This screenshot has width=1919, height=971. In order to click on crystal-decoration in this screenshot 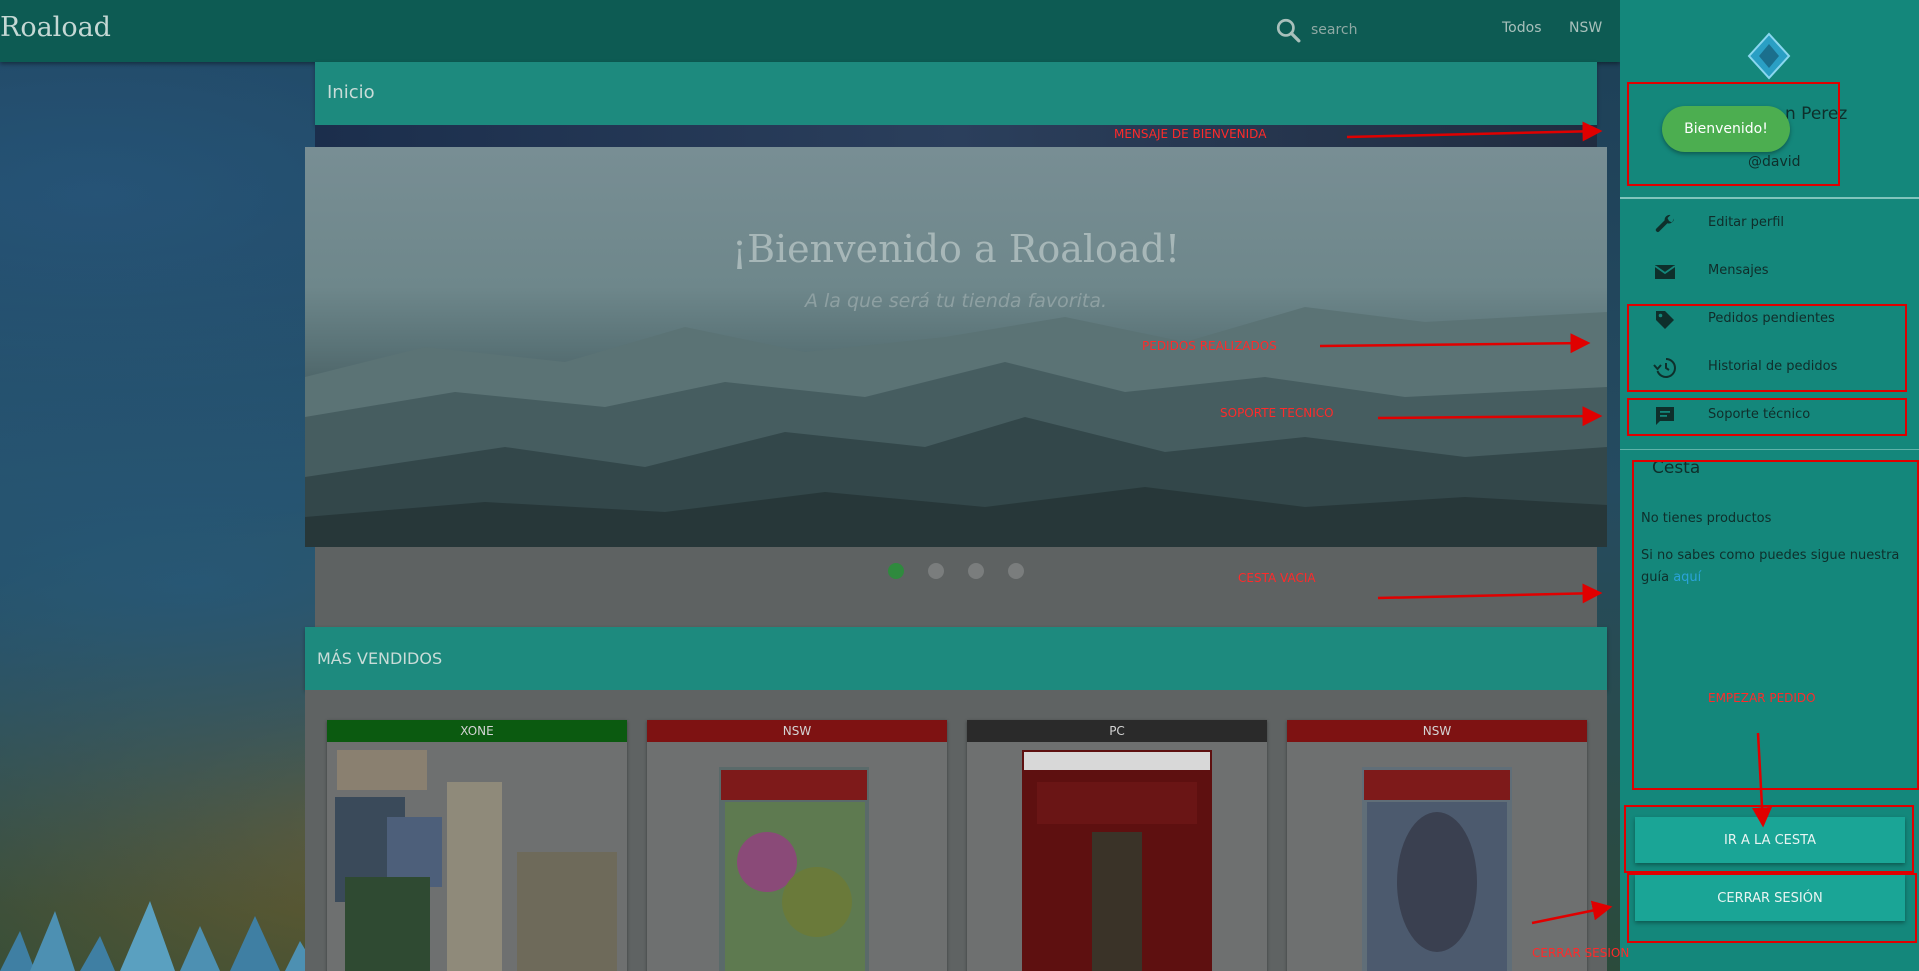, I will do `click(159, 936)`.